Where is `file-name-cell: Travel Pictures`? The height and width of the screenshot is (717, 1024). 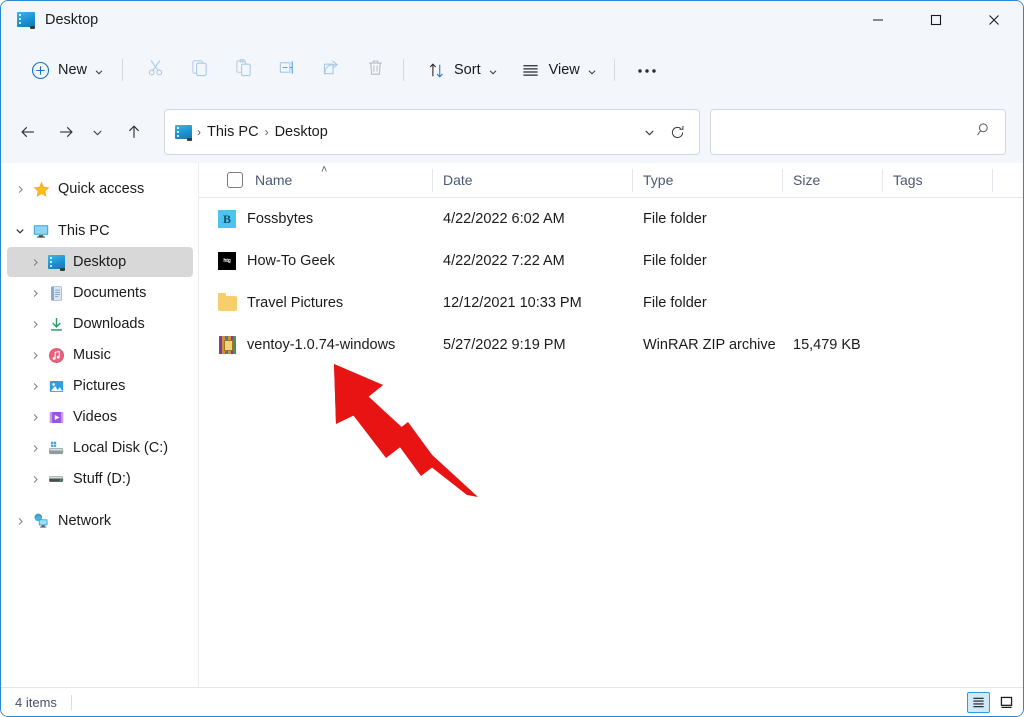
file-name-cell: Travel Pictures is located at coordinates (320, 303).